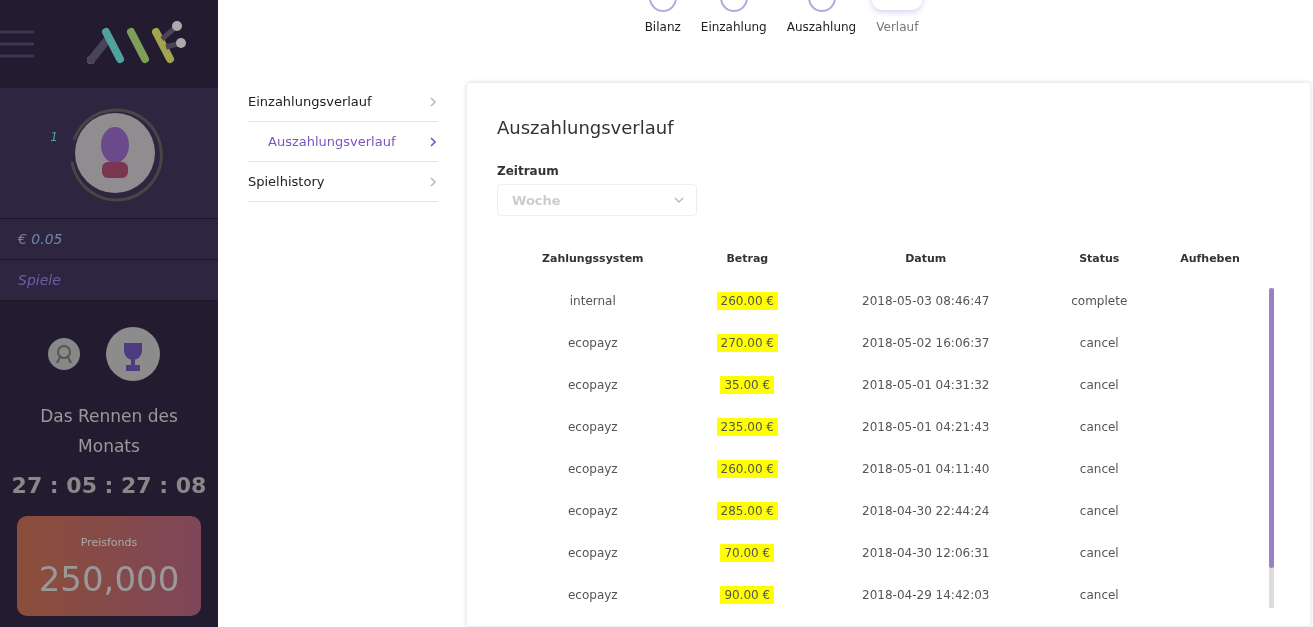 Image resolution: width=1313 pixels, height=627 pixels. What do you see at coordinates (1099, 258) in the screenshot?
I see `column-header: Status` at bounding box center [1099, 258].